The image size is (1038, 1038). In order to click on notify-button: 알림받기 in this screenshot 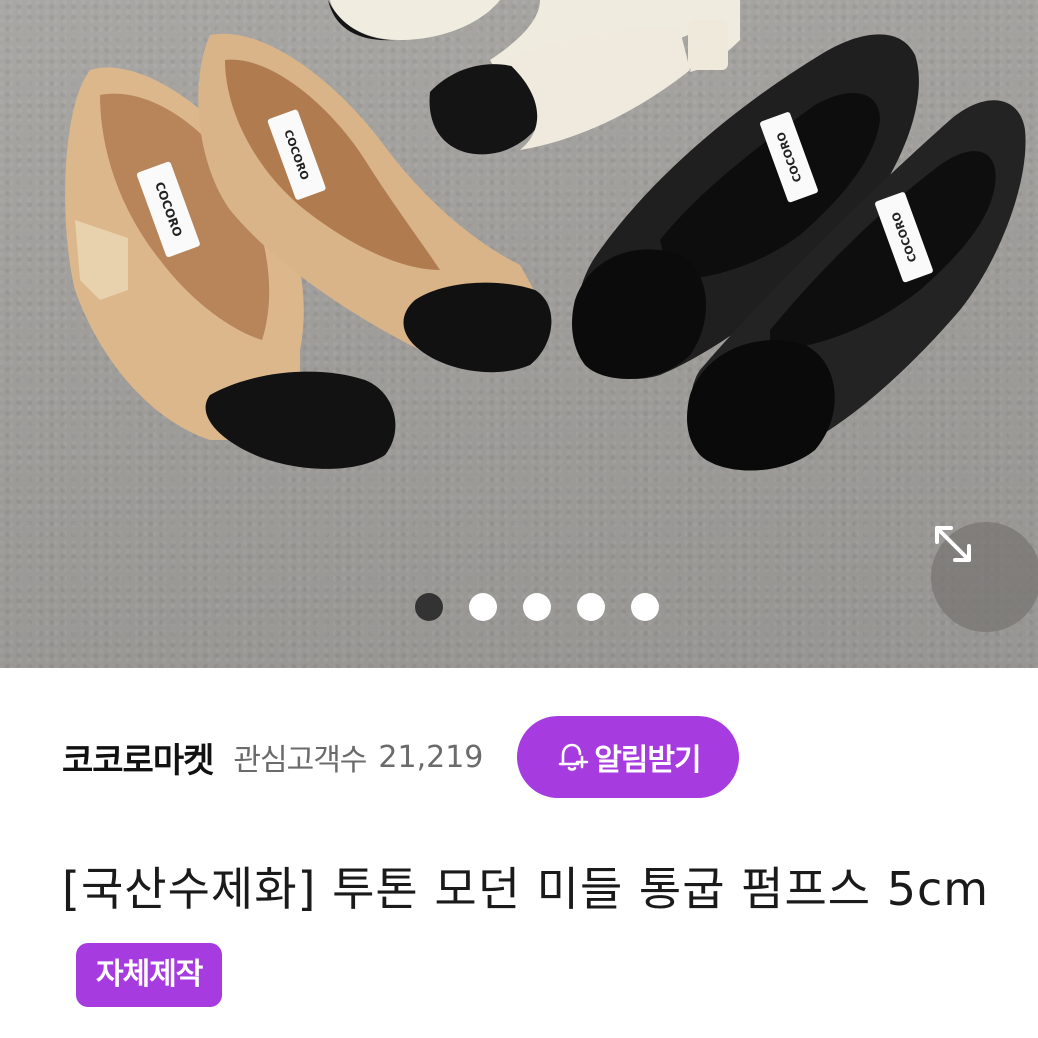, I will do `click(628, 757)`.